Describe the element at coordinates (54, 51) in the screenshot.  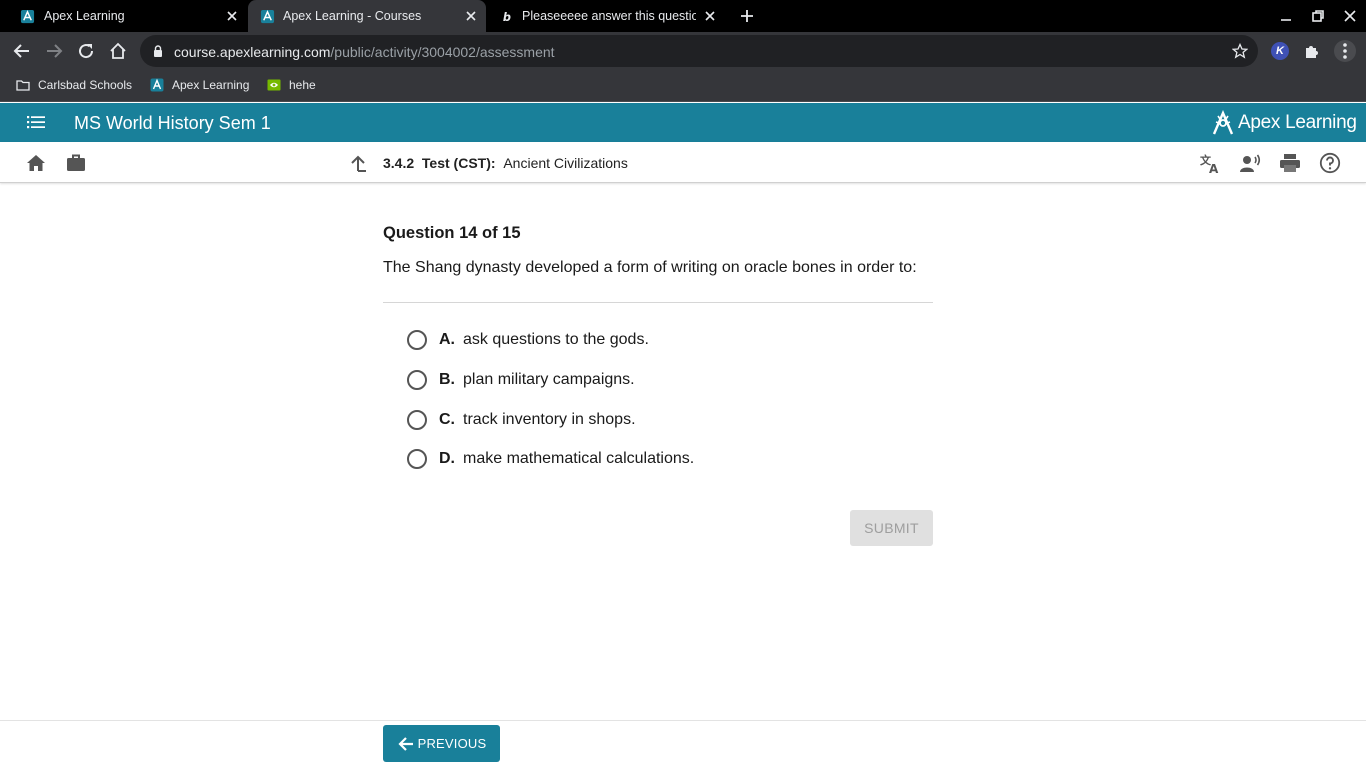
I see `forward-arrow-icon` at that location.